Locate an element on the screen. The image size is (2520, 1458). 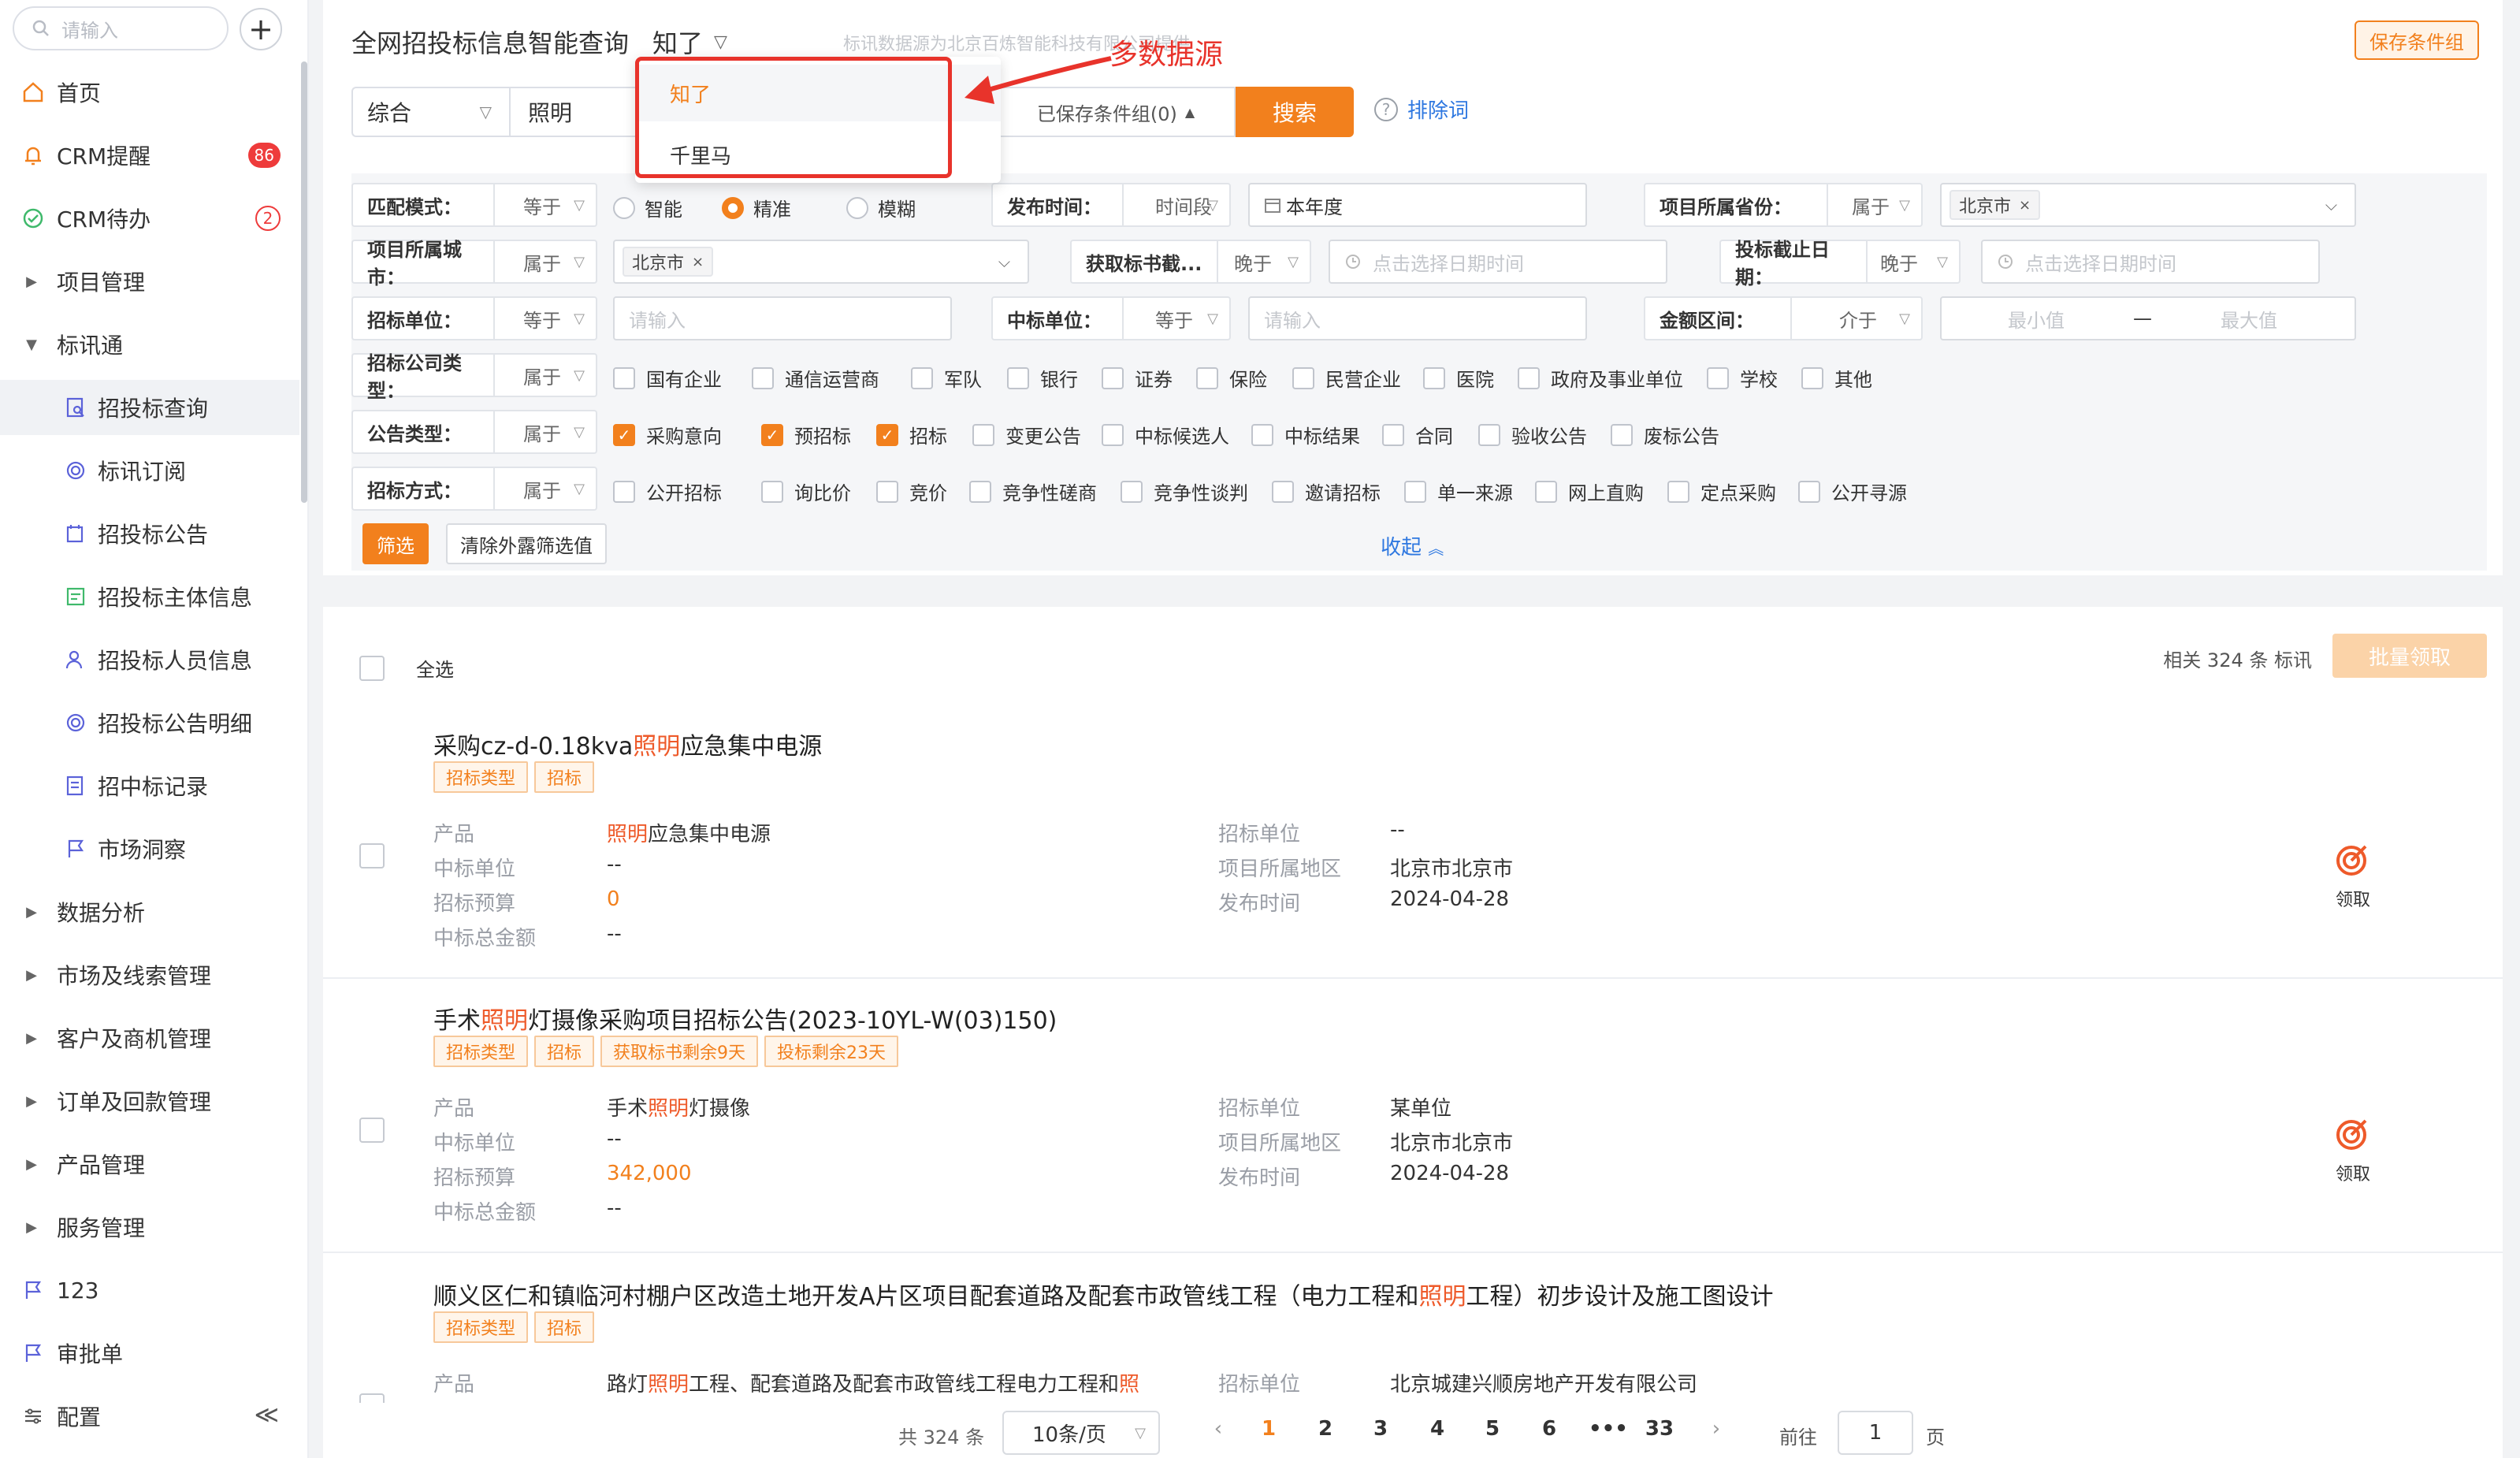
checkbox-method-single-source: 单一来源 is located at coordinates (1458, 491).